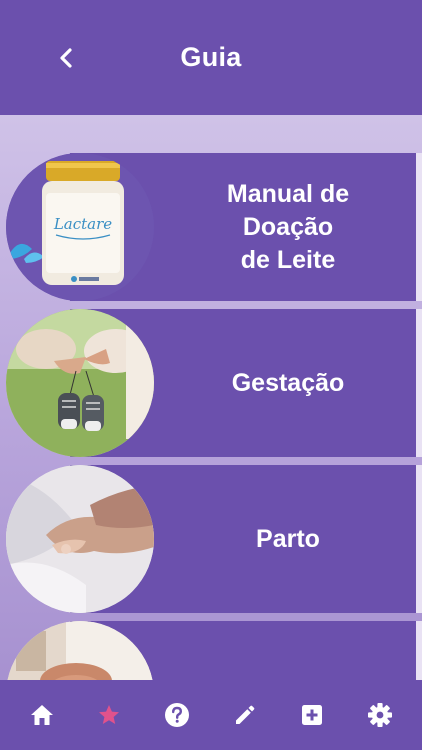 The height and width of the screenshot is (750, 422). I want to click on help-icon, so click(177, 715).